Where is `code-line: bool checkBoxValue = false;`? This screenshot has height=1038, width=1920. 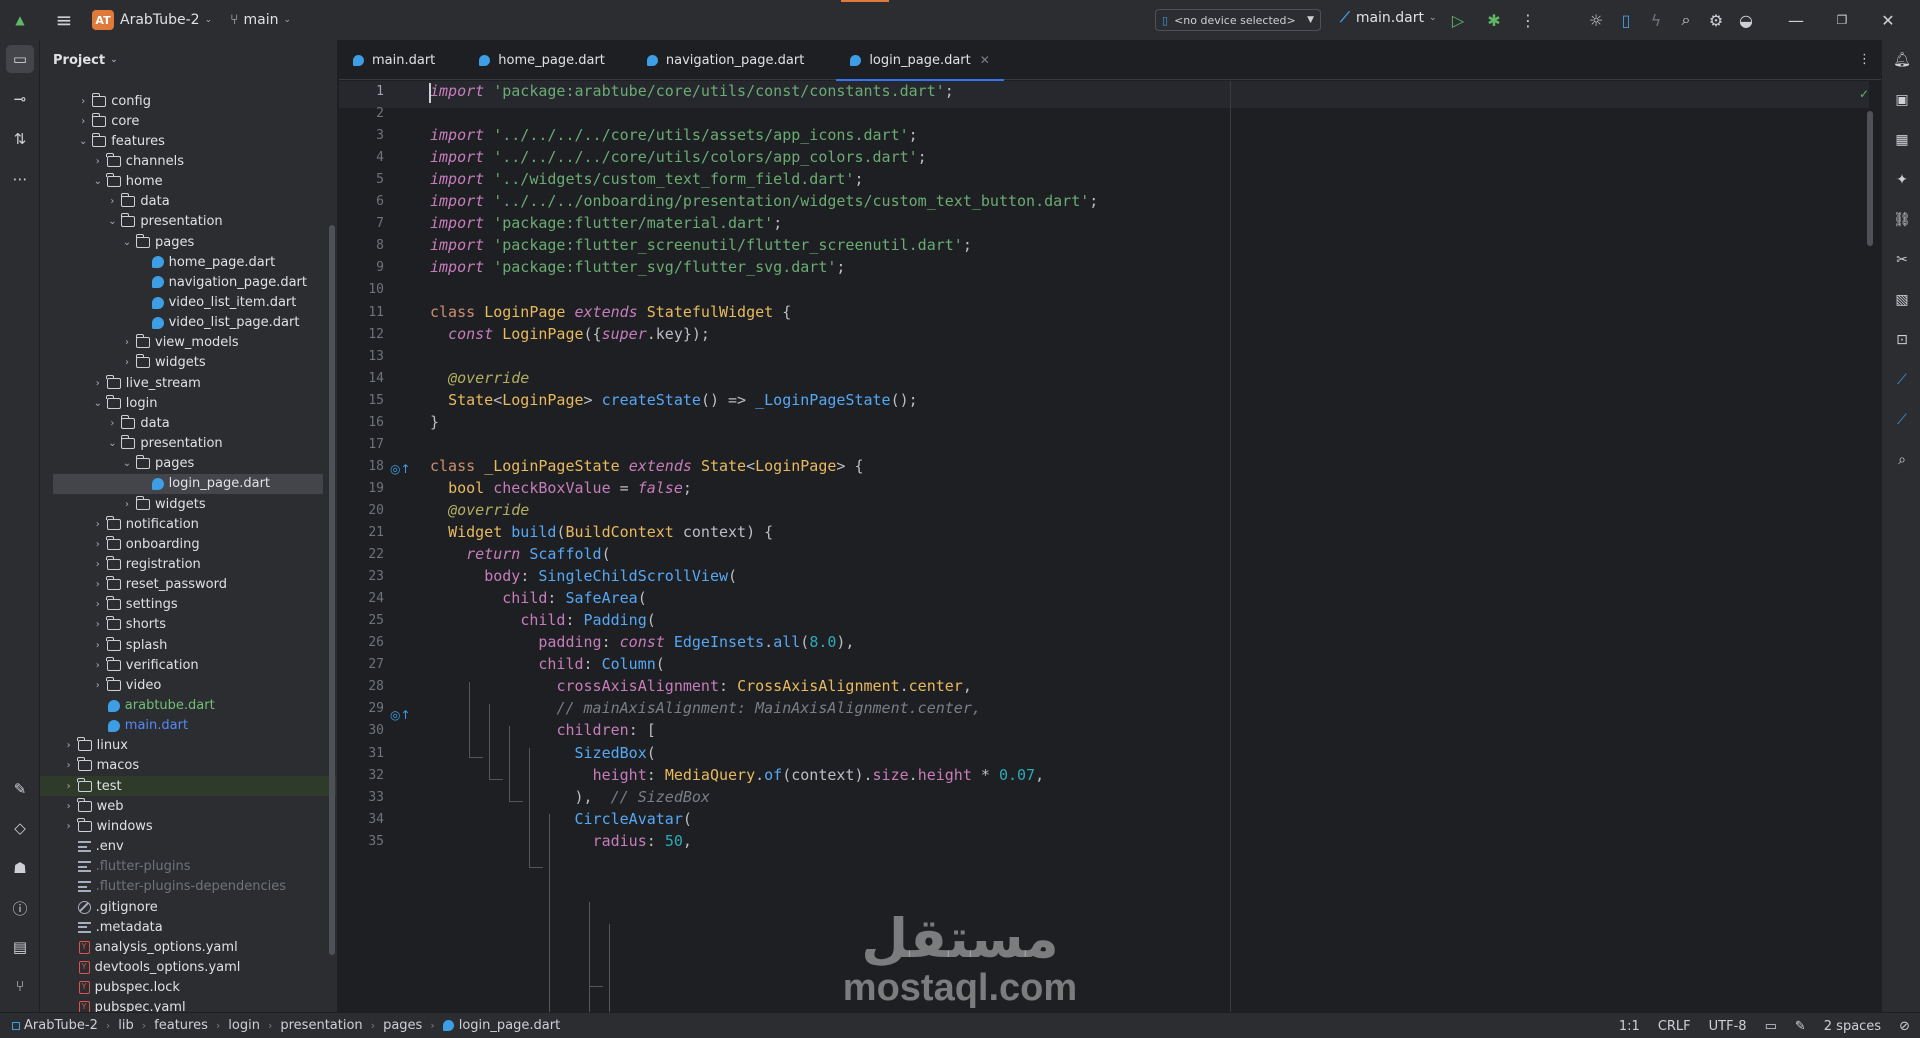
code-line: bool checkBoxValue = false; is located at coordinates (561, 488).